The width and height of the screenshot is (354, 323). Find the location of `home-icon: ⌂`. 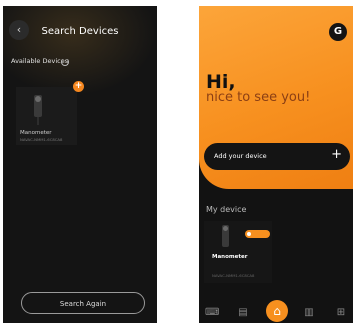

home-icon: ⌂ is located at coordinates (277, 311).